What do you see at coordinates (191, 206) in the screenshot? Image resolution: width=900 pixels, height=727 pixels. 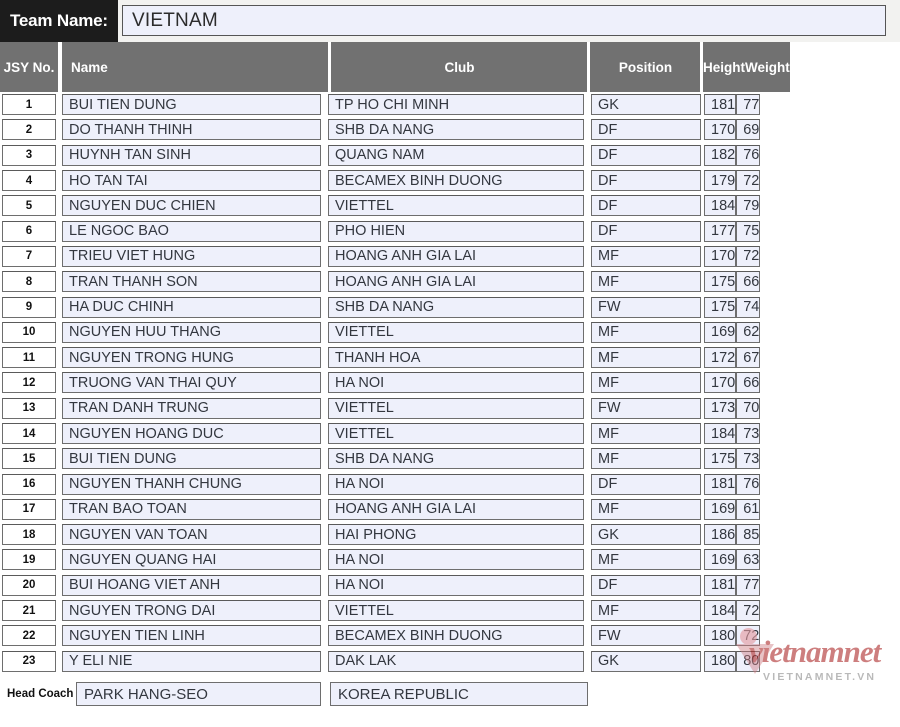 I see `cell-name-field: NGUYEN DUC CHIEN` at bounding box center [191, 206].